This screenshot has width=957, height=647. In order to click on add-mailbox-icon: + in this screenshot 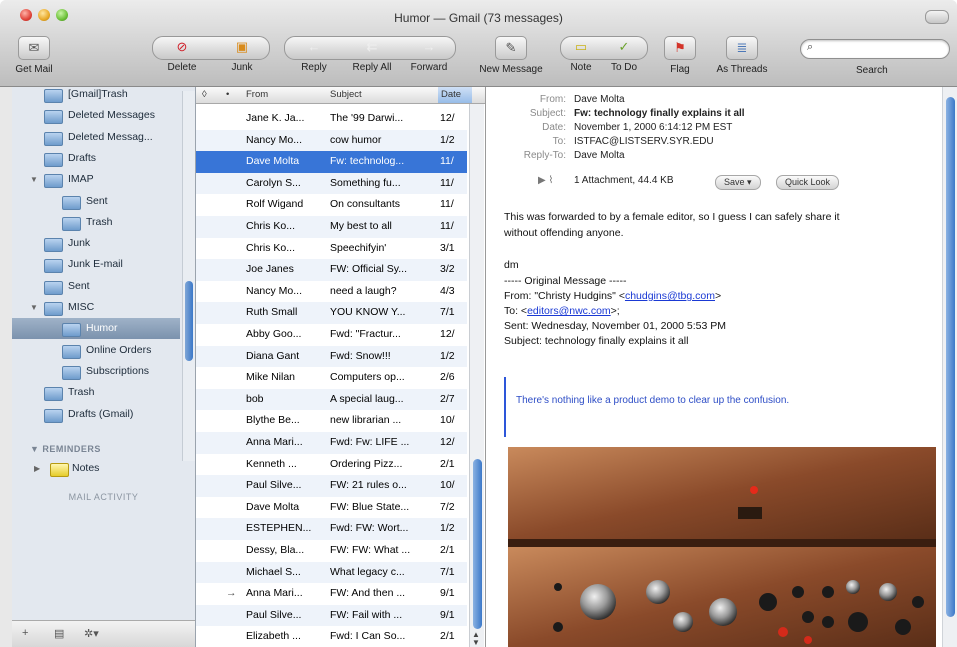, I will do `click(25, 633)`.